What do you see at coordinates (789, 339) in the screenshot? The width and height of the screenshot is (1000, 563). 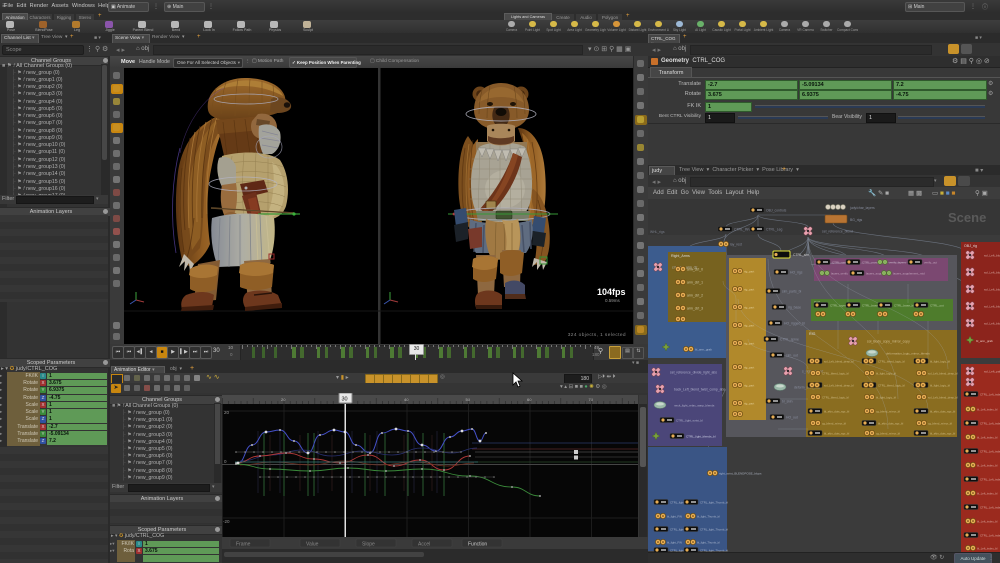 I see `svg-text: CTRL_spine` at bounding box center [789, 339].